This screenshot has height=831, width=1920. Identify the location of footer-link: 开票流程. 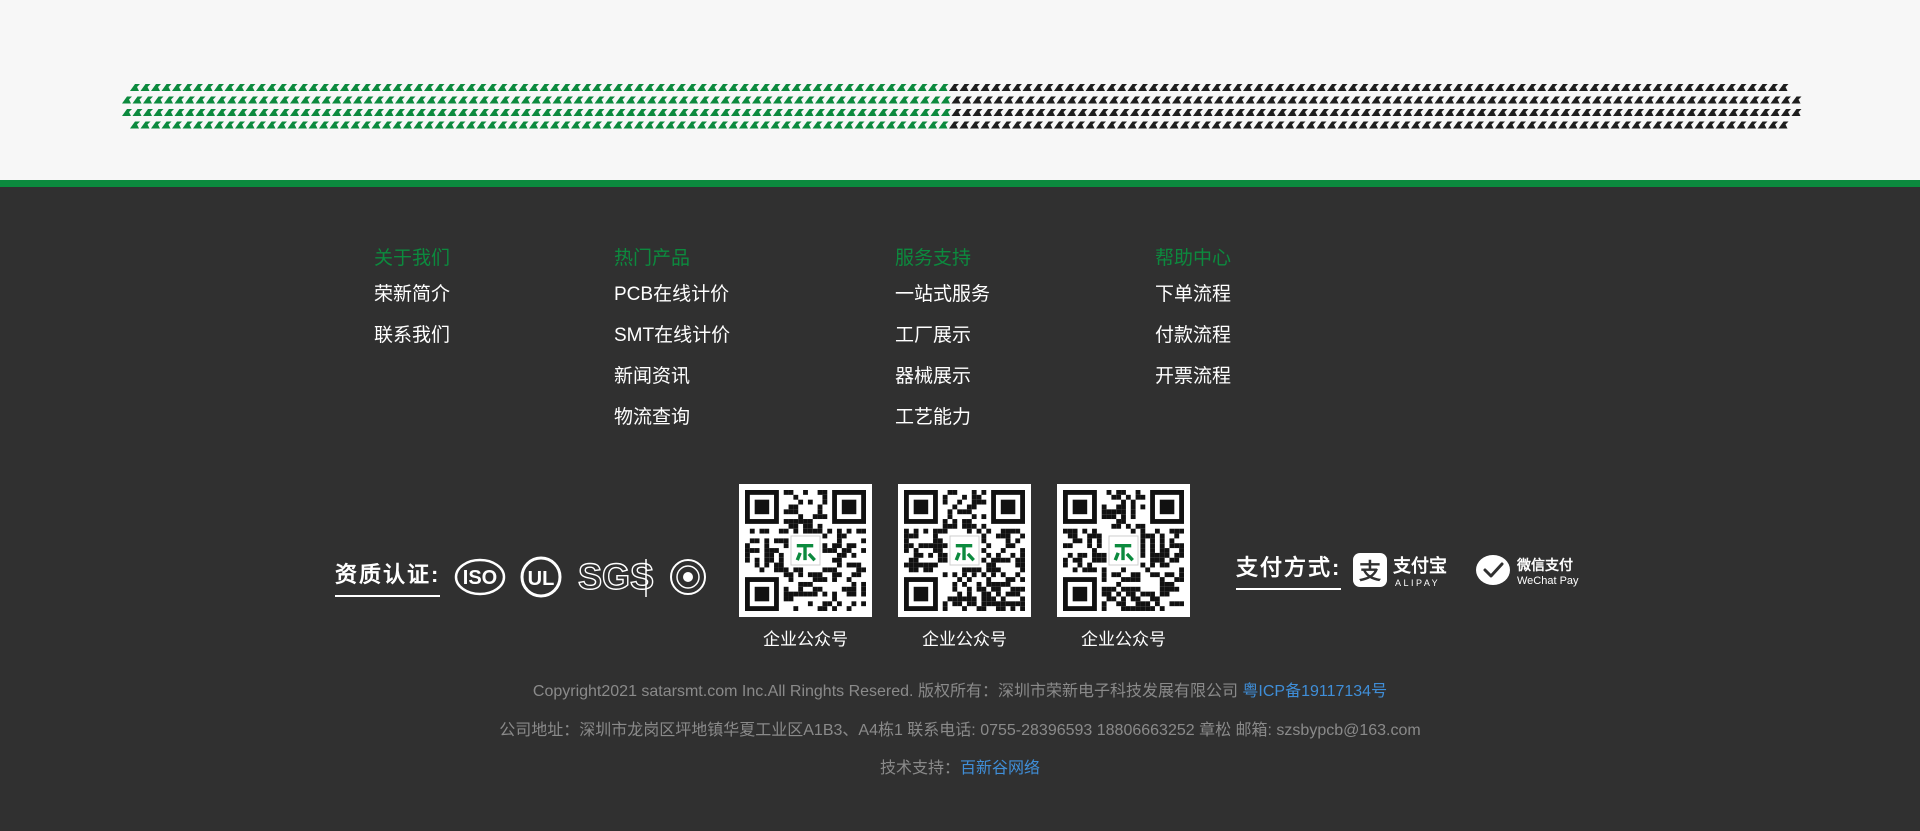
(1193, 377).